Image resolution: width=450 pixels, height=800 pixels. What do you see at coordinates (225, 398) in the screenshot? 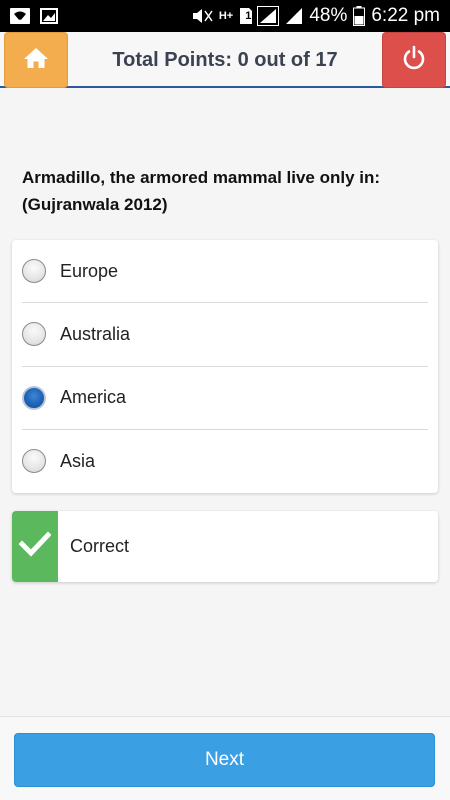
I see `option-america: America` at bounding box center [225, 398].